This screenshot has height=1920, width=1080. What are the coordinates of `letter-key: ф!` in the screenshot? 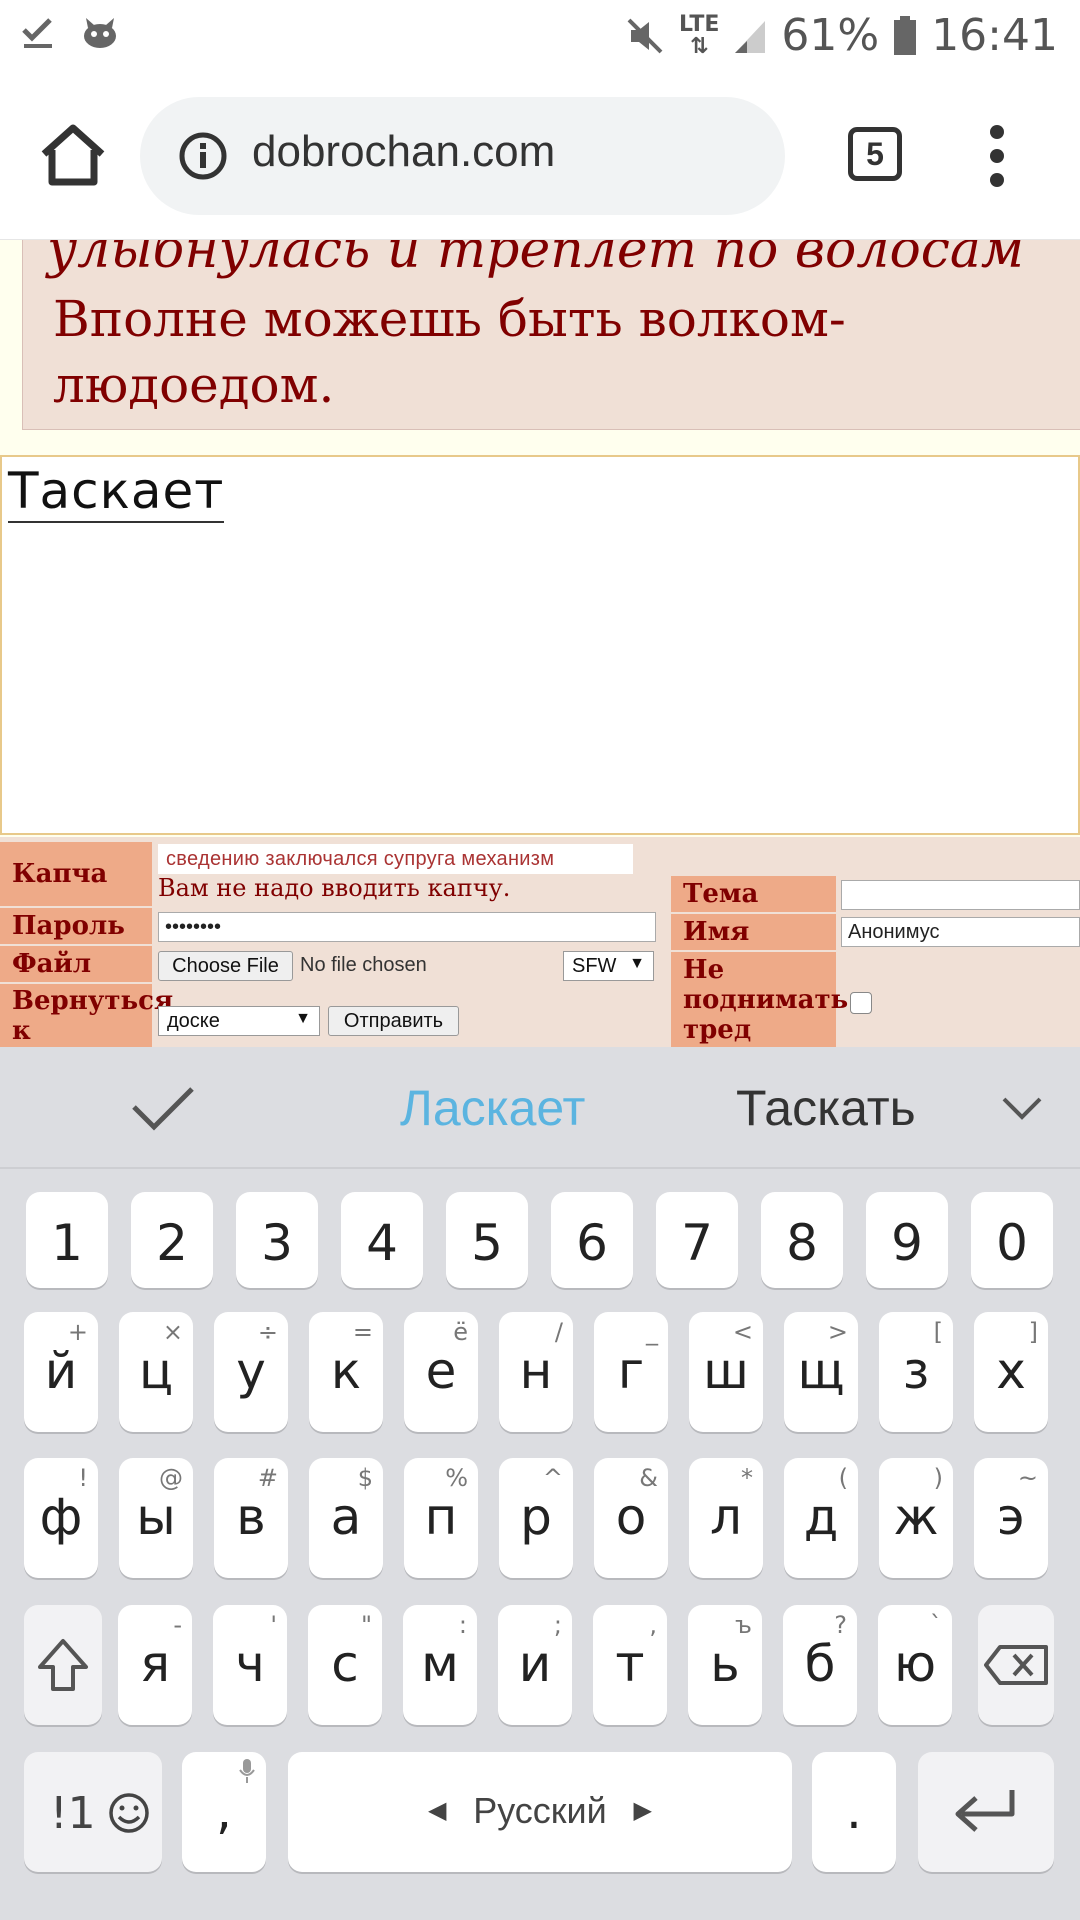 It's located at (61, 1518).